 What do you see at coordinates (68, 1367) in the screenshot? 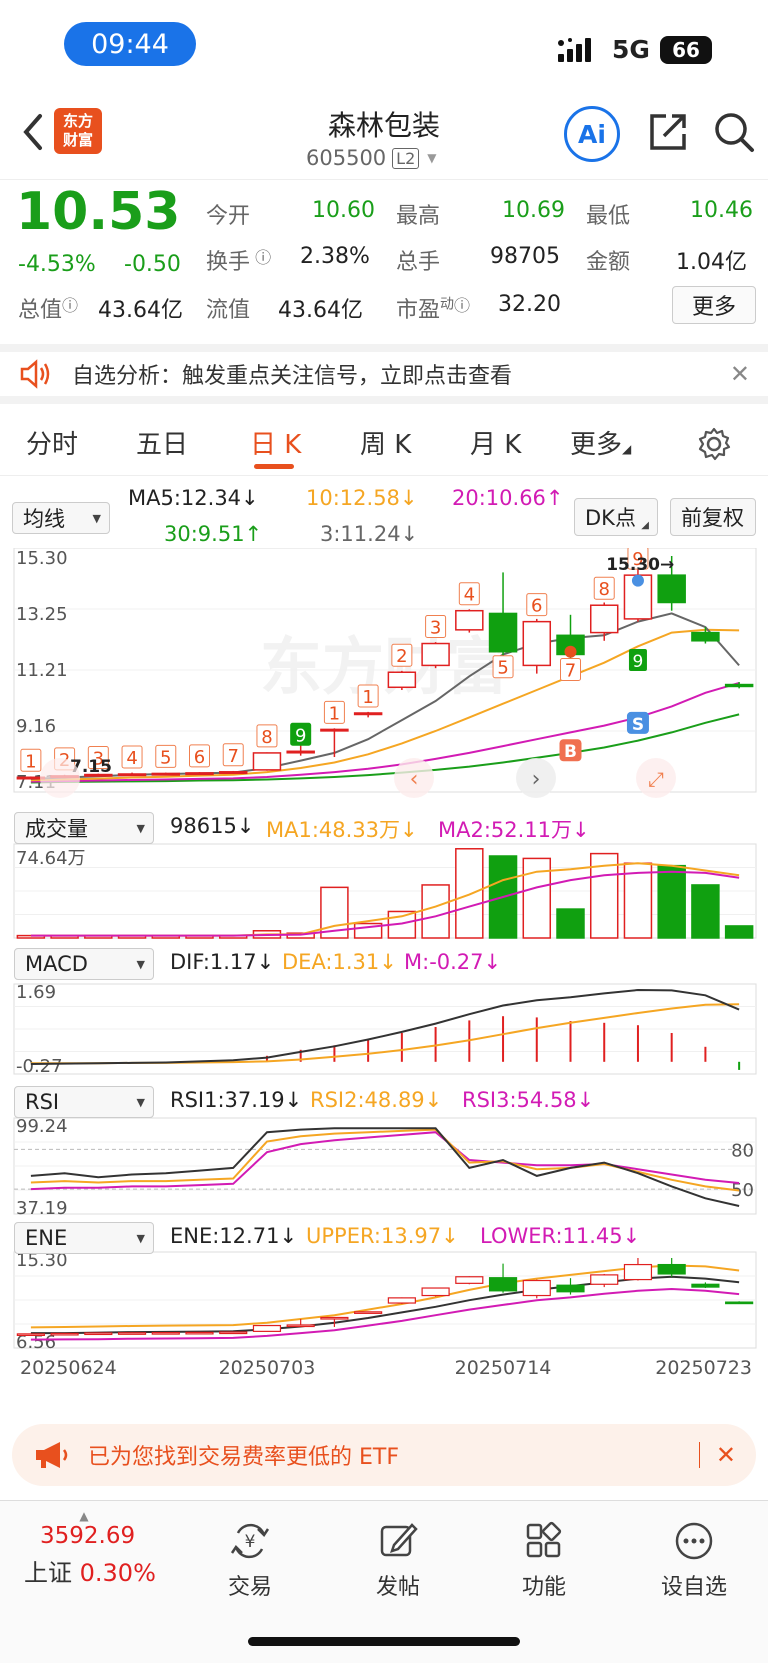
I see `x-axis-date: 20250624` at bounding box center [68, 1367].